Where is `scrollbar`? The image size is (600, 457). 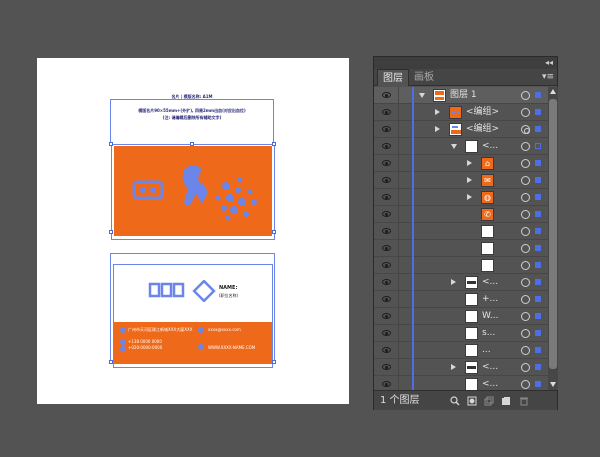
scrollbar is located at coordinates (553, 238).